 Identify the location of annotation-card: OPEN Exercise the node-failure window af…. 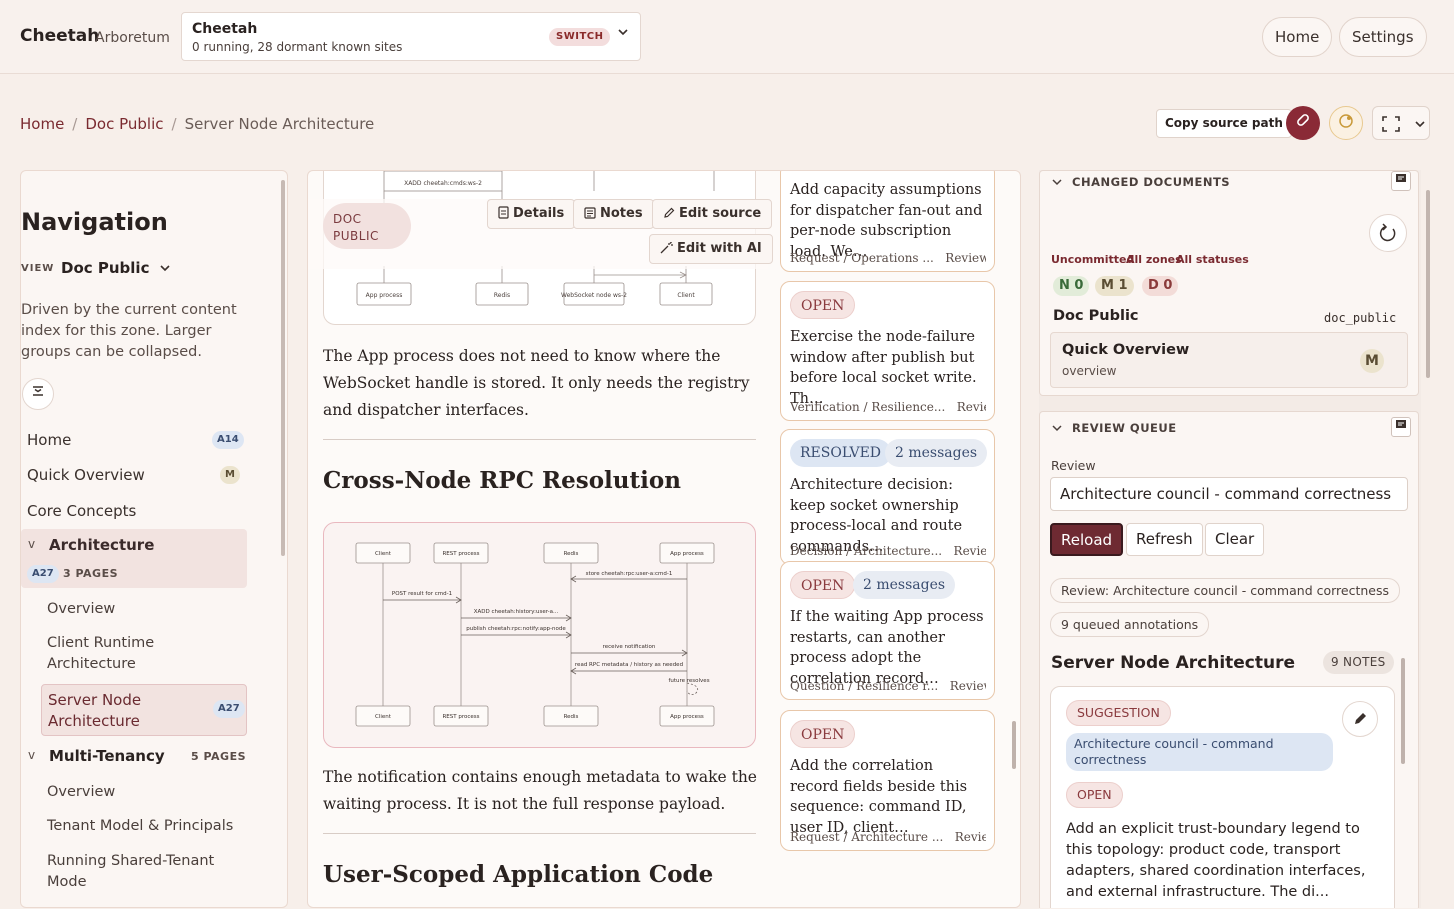
(887, 351).